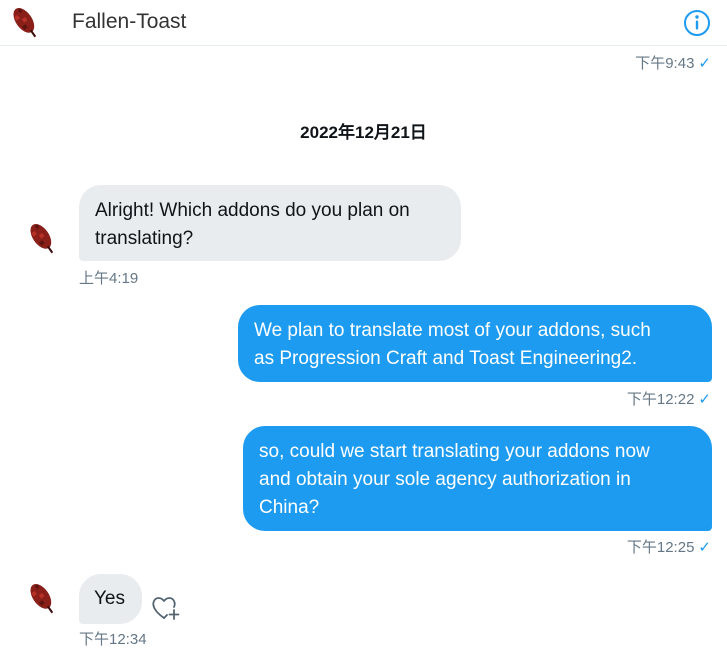 The image size is (727, 662). What do you see at coordinates (129, 22) in the screenshot?
I see `contact-name: Fallen-Toast` at bounding box center [129, 22].